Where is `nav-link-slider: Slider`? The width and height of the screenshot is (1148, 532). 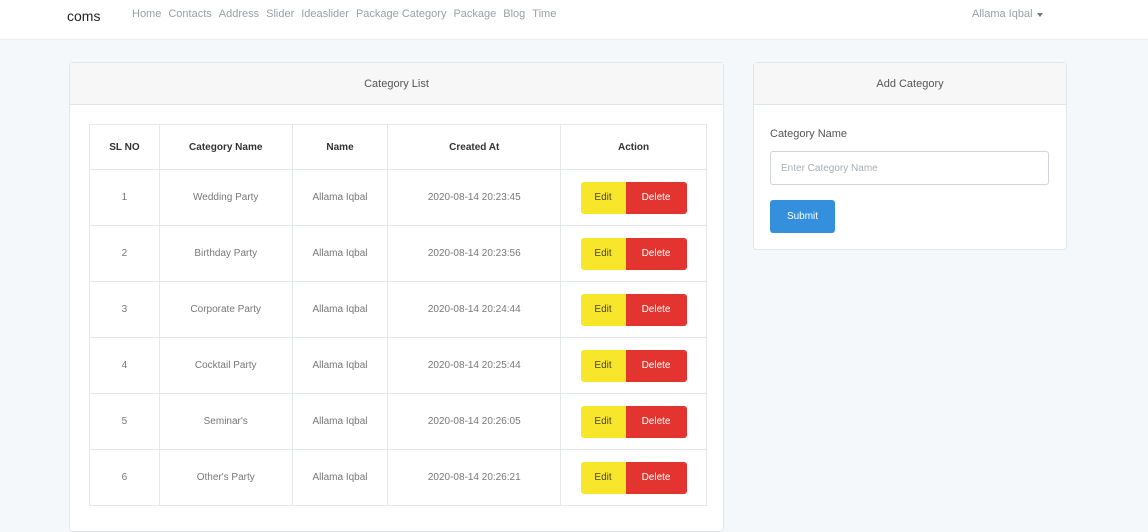 nav-link-slider: Slider is located at coordinates (280, 14).